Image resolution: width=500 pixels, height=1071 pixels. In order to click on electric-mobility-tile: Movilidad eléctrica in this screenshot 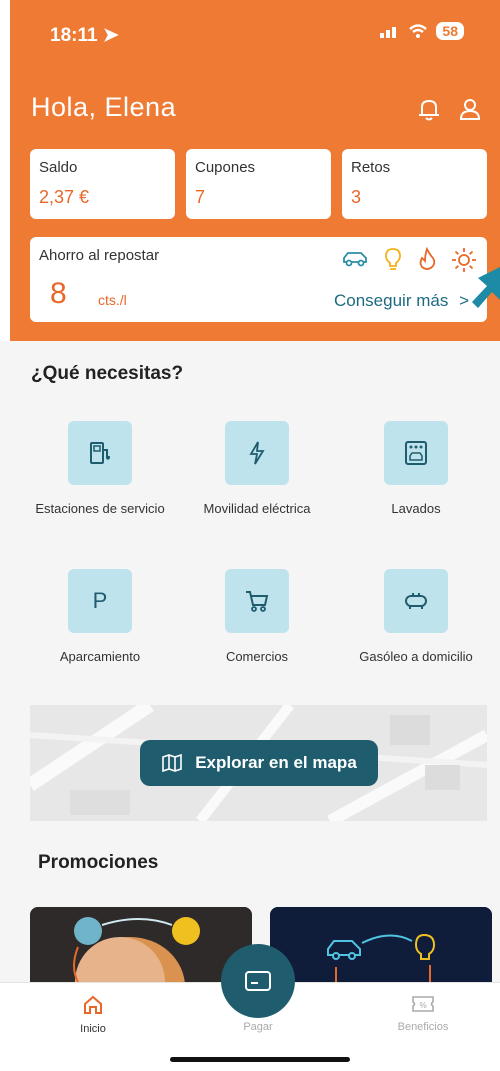, I will do `click(257, 468)`.